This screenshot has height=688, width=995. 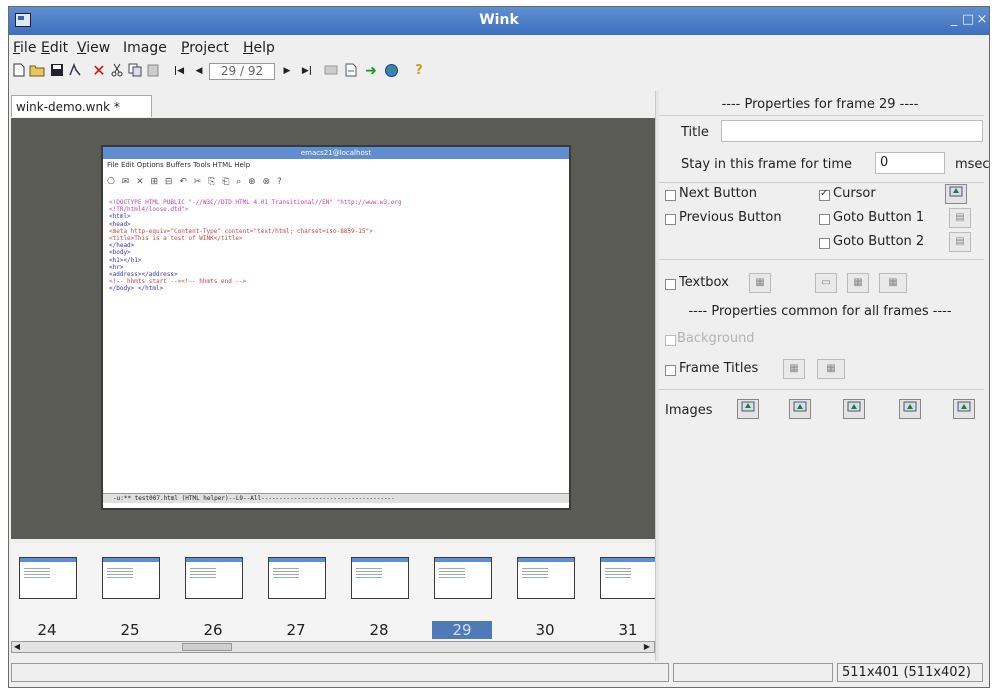 I want to click on cut-icon, so click(x=117, y=71).